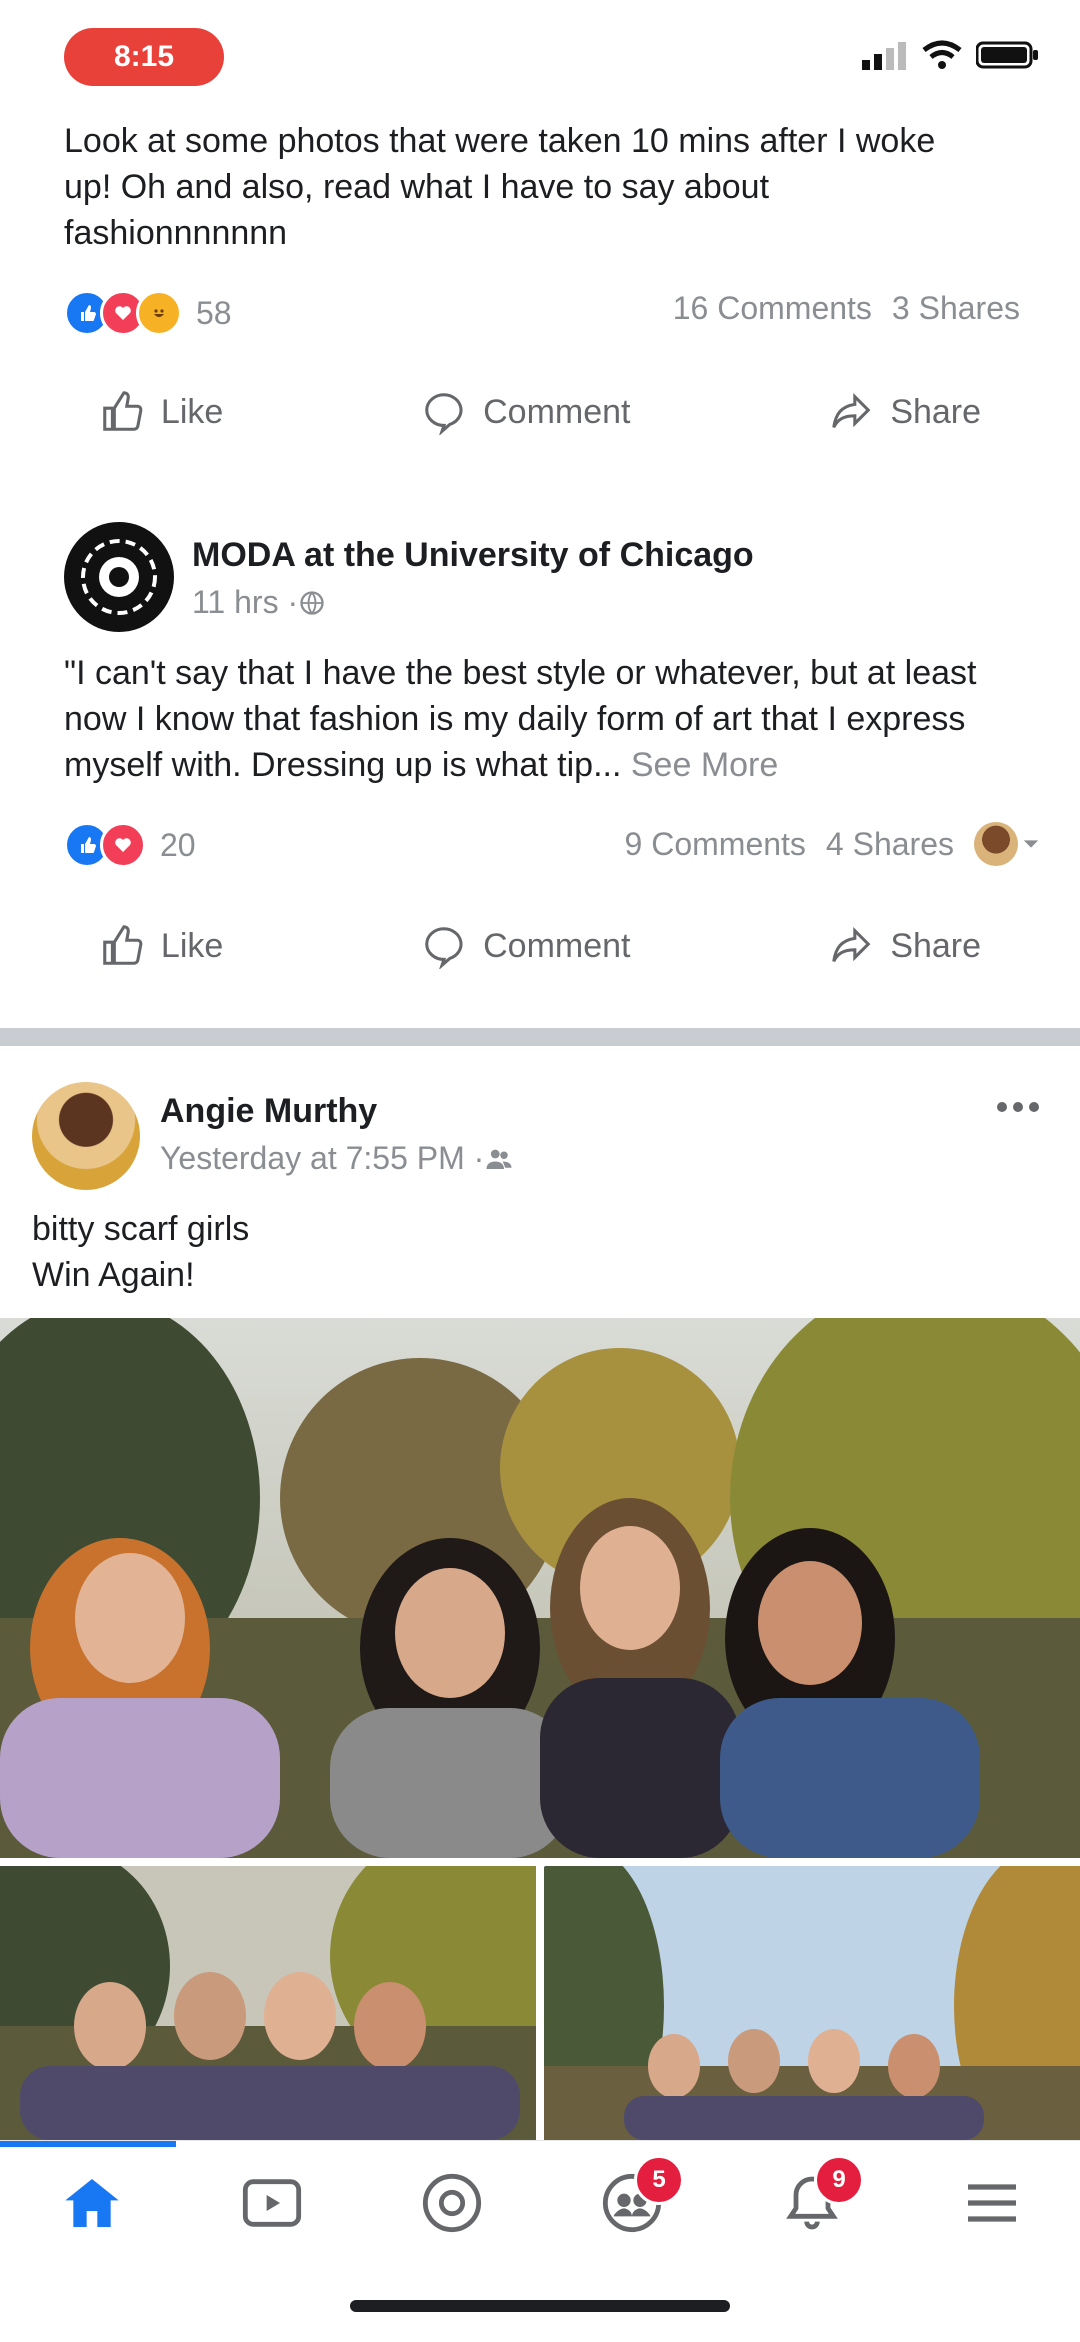 The height and width of the screenshot is (2342, 1080). Describe the element at coordinates (161, 412) in the screenshot. I see `post1-like-button: Like` at that location.